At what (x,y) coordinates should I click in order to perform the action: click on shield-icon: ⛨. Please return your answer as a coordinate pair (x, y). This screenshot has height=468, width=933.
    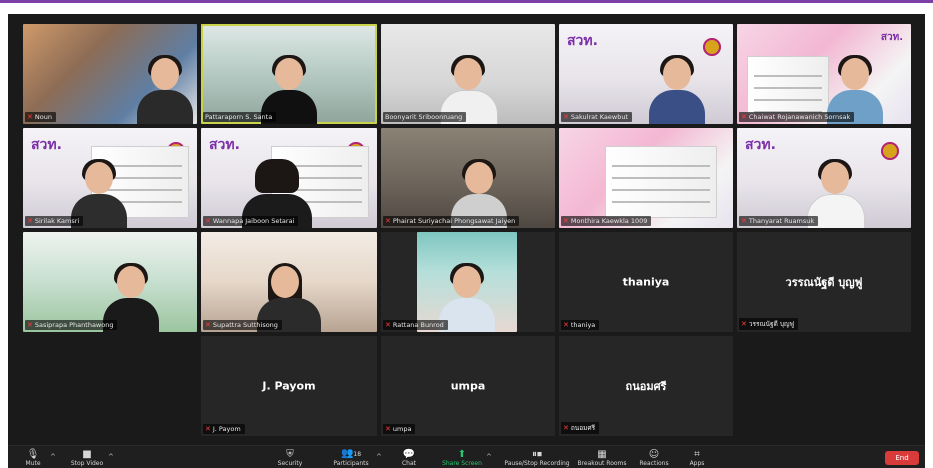
    Looking at the image, I should click on (290, 454).